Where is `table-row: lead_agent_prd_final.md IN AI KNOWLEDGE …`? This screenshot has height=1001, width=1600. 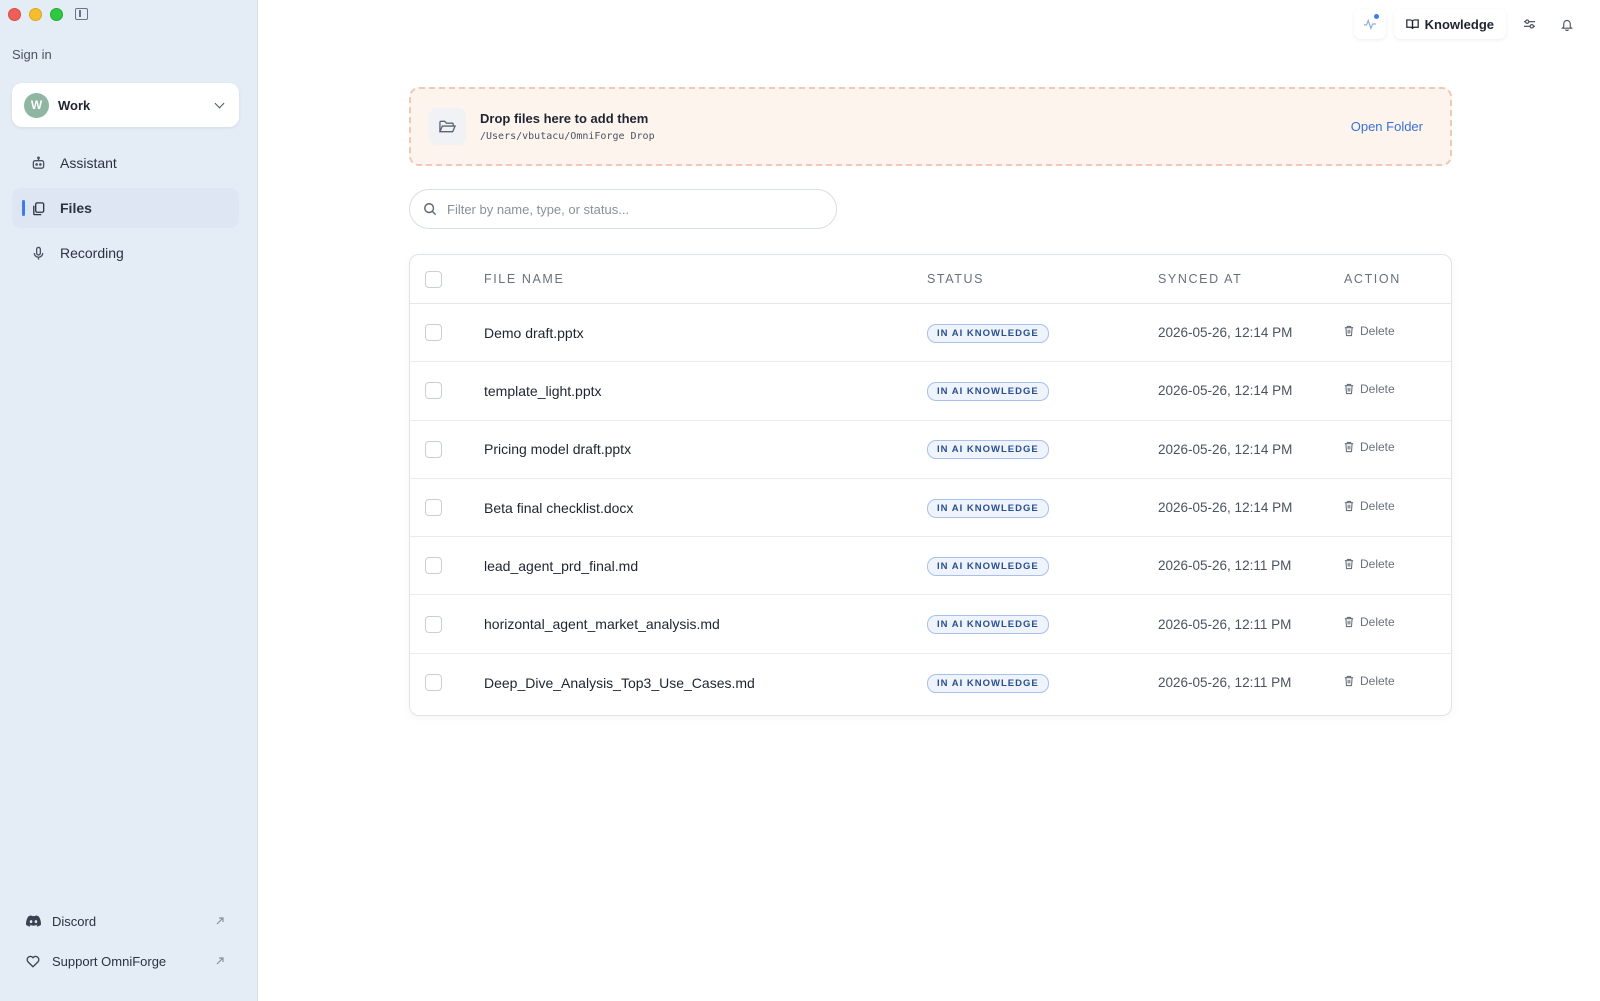 table-row: lead_agent_prd_final.md IN AI KNOWLEDGE … is located at coordinates (930, 566).